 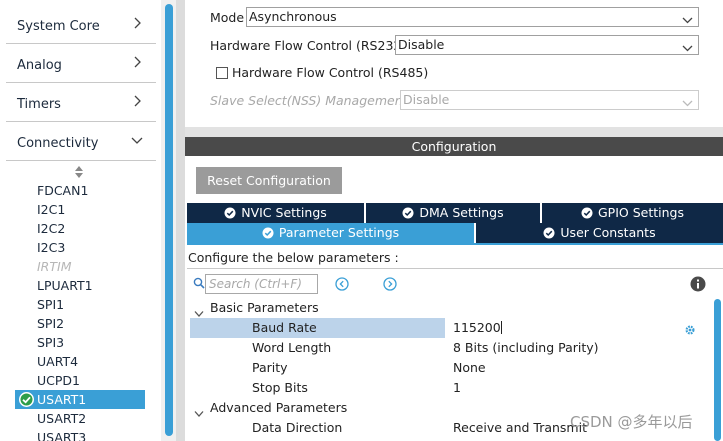 I want to click on tab-parameter-settings: Parameter Settings, so click(x=330, y=233).